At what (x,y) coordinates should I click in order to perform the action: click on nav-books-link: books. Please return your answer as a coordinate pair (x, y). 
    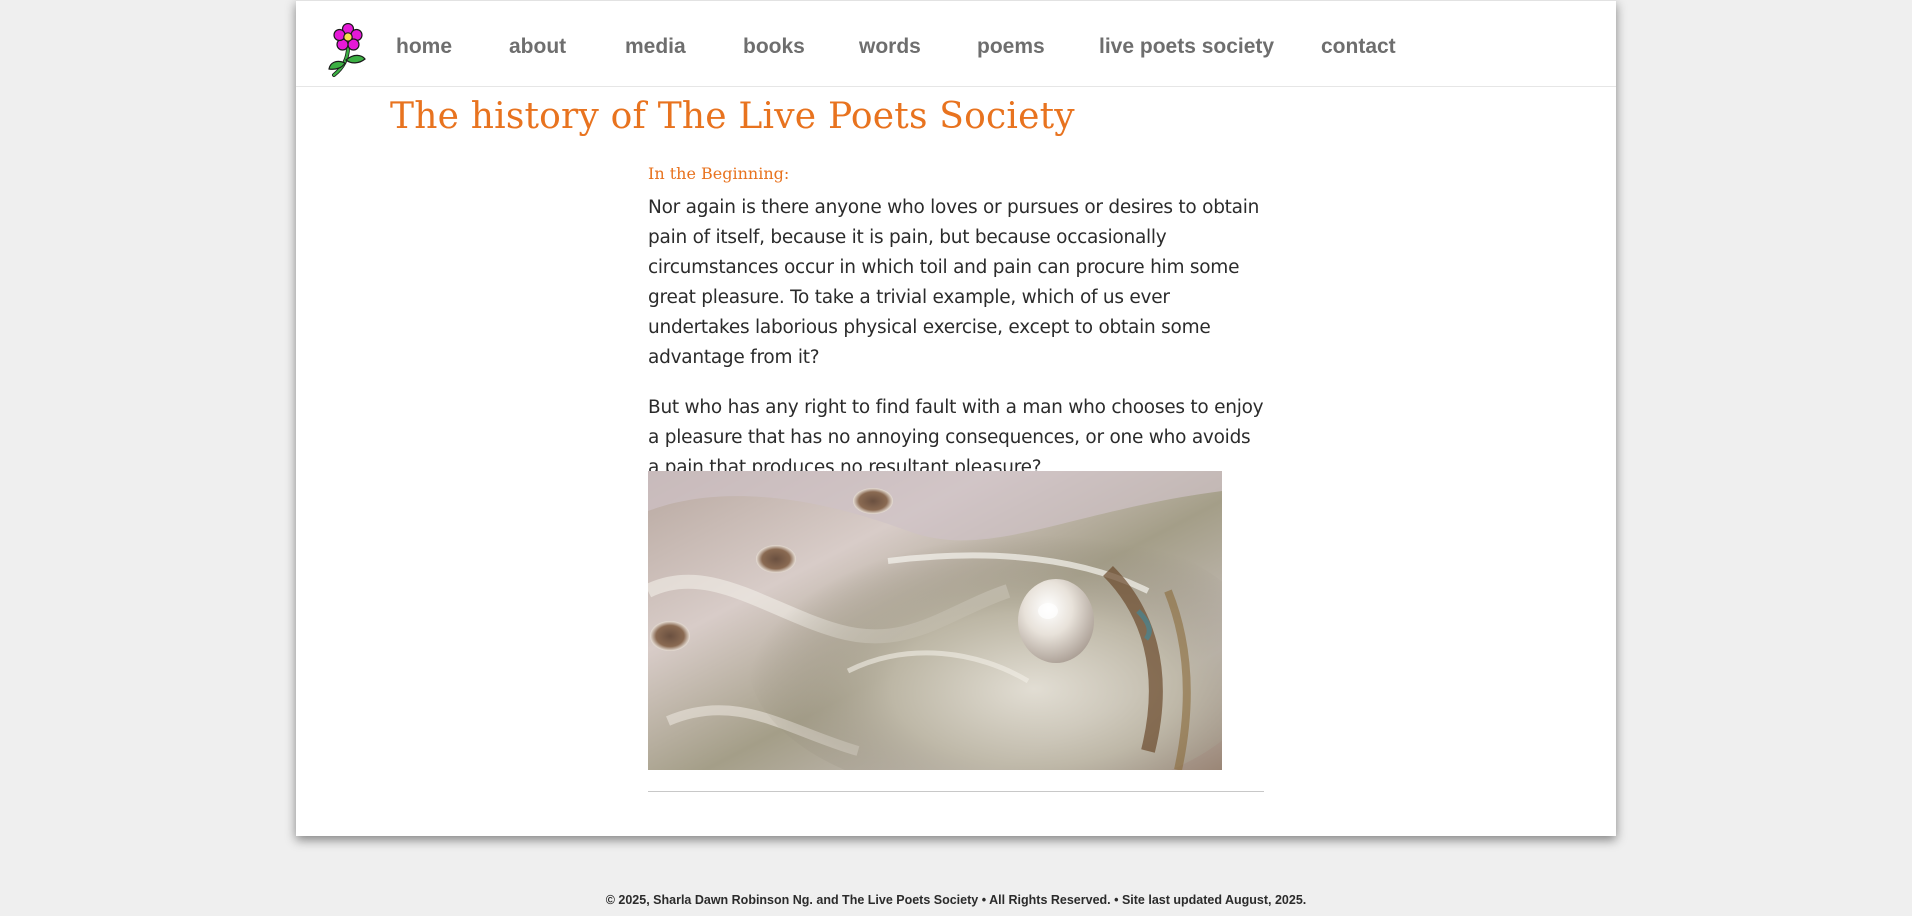
    Looking at the image, I should click on (774, 47).